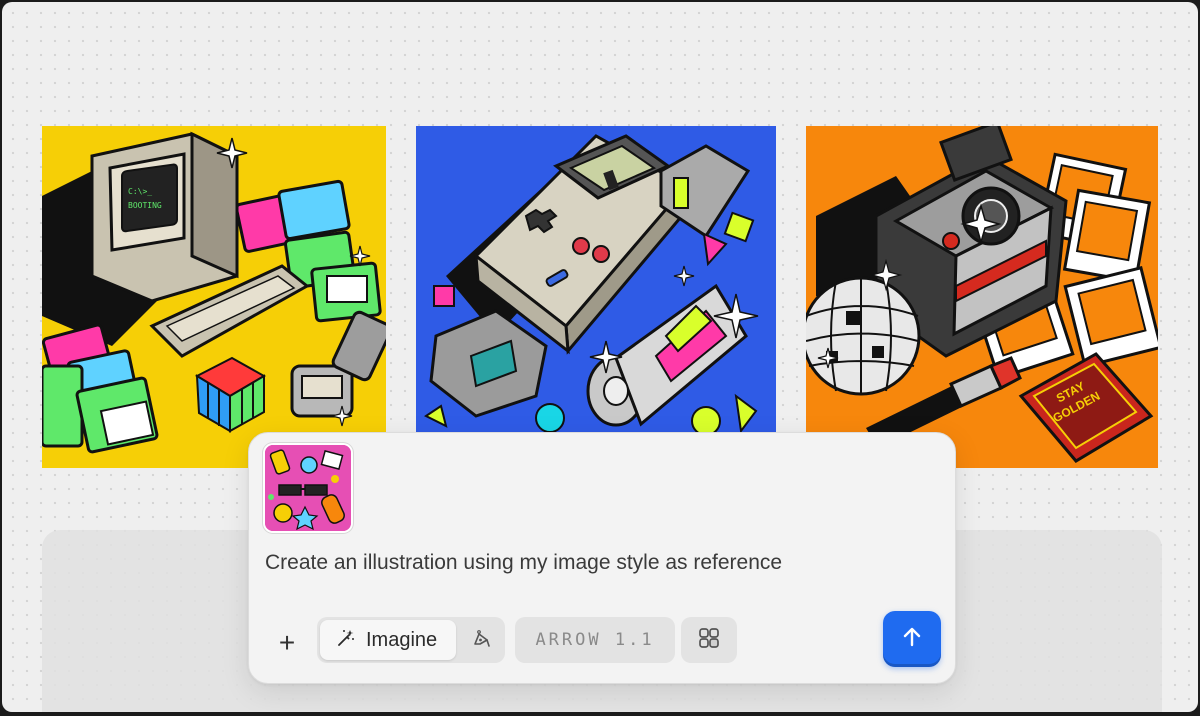 This screenshot has height=716, width=1200. I want to click on grid-layout-icon, so click(709, 640).